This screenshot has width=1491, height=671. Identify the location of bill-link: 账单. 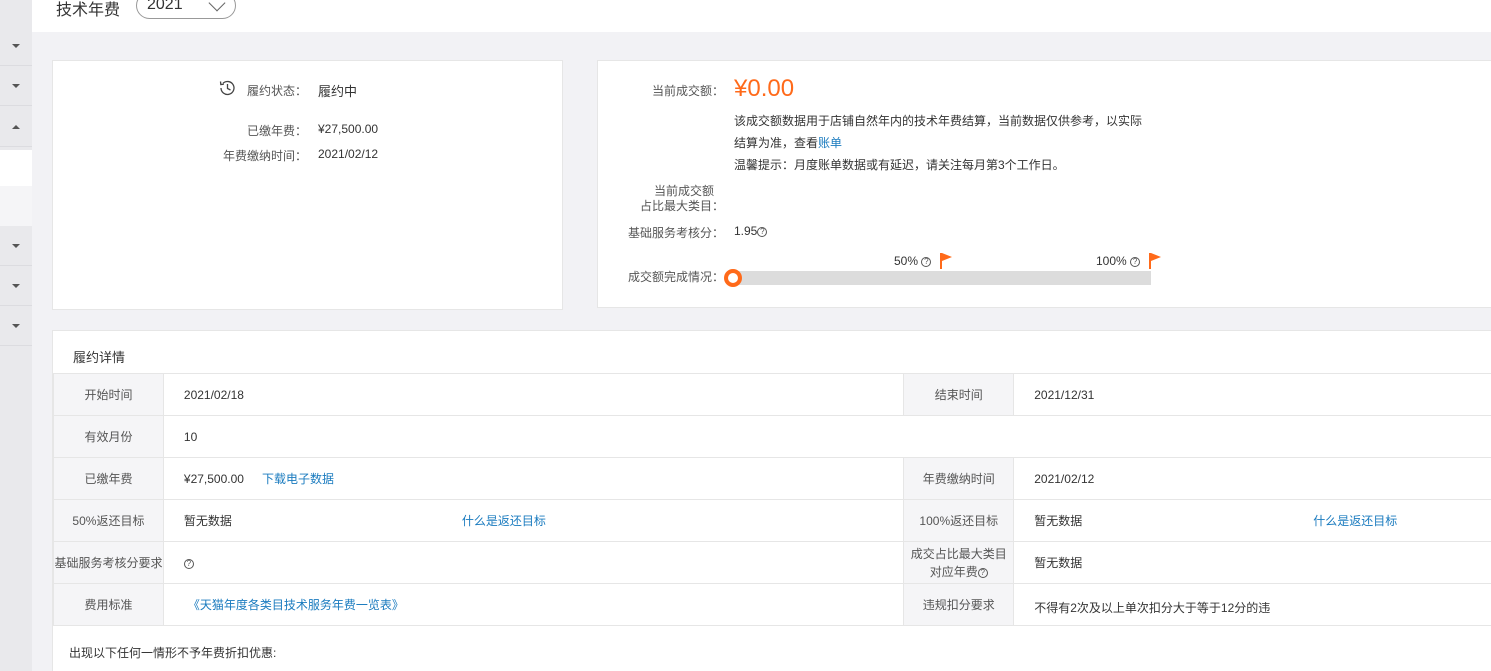
(830, 143).